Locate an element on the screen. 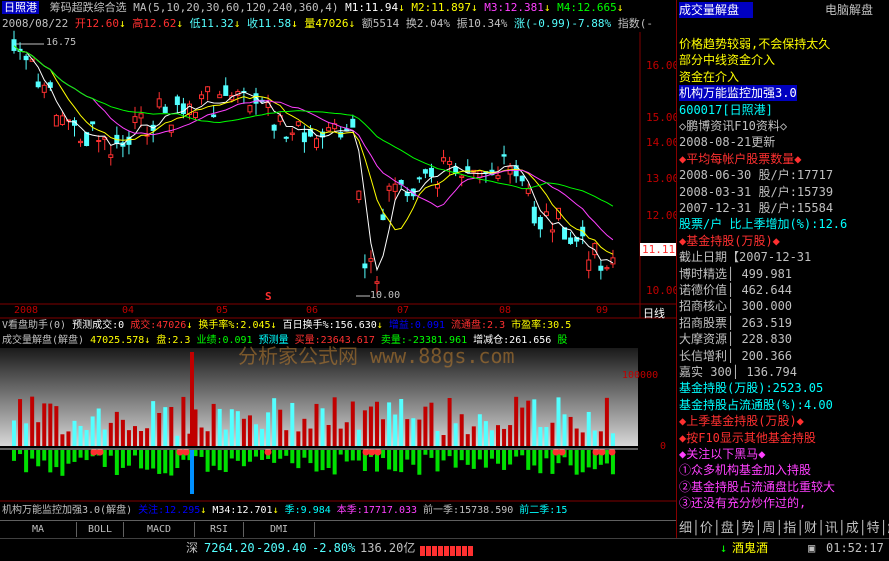 The width and height of the screenshot is (889, 561). panel-software: 电脑解盘 is located at coordinates (849, 10).